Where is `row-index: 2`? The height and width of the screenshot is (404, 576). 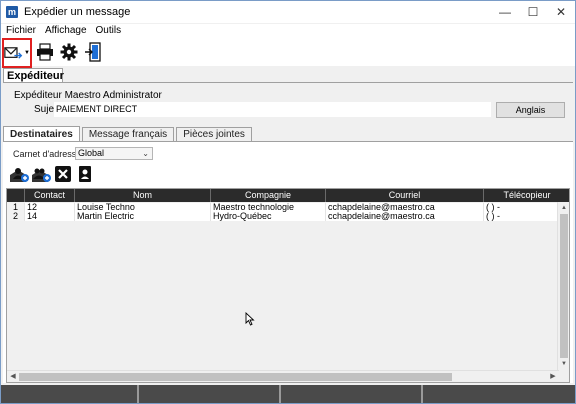 row-index: 2 is located at coordinates (16, 216).